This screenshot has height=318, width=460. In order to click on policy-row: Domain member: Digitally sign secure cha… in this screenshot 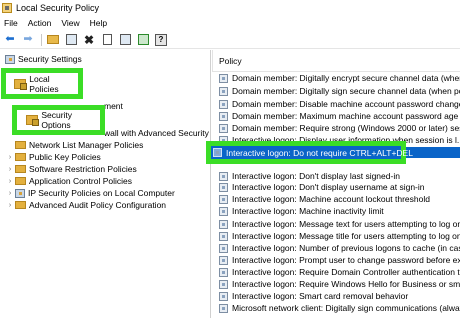, I will do `click(336, 91)`.